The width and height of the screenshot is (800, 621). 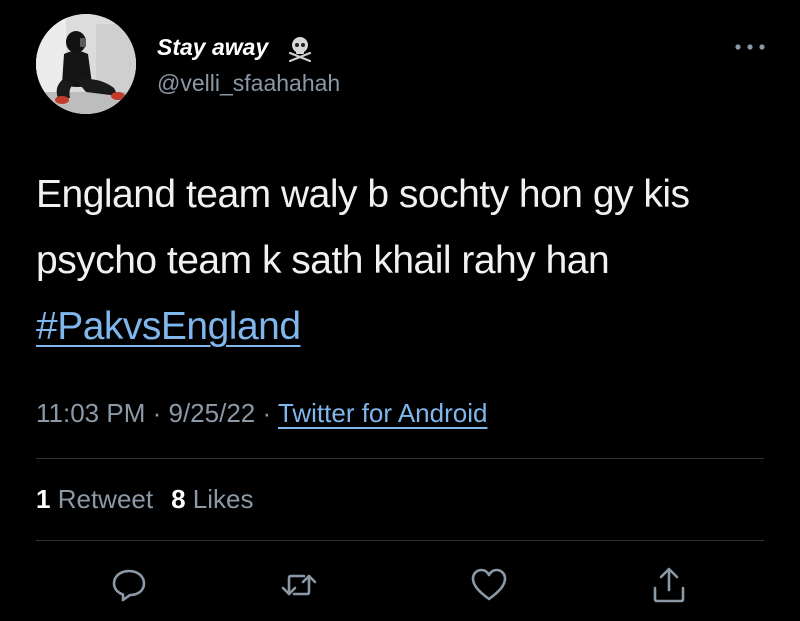 I want to click on retweet-stat: 1 Retweet, so click(x=94, y=499).